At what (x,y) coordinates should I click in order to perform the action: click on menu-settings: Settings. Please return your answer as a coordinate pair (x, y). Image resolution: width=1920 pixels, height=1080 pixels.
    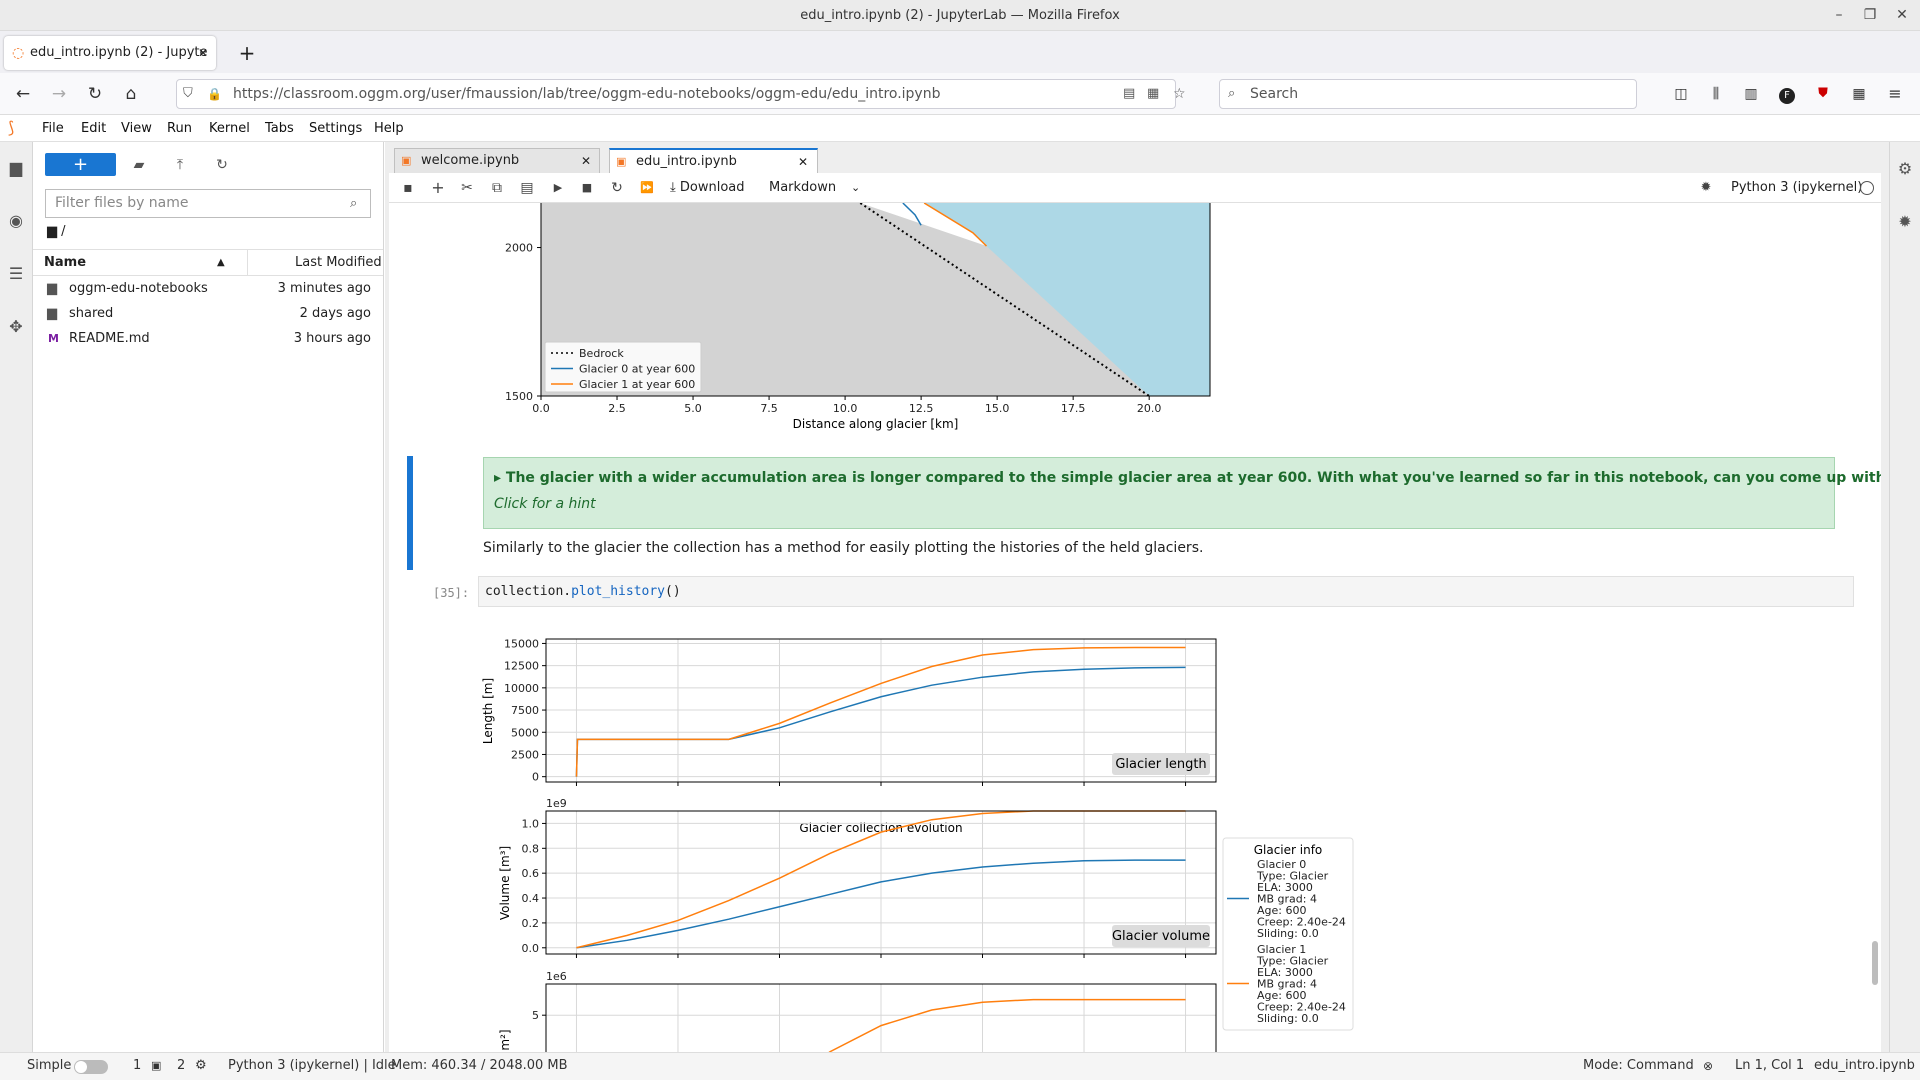
    Looking at the image, I should click on (335, 128).